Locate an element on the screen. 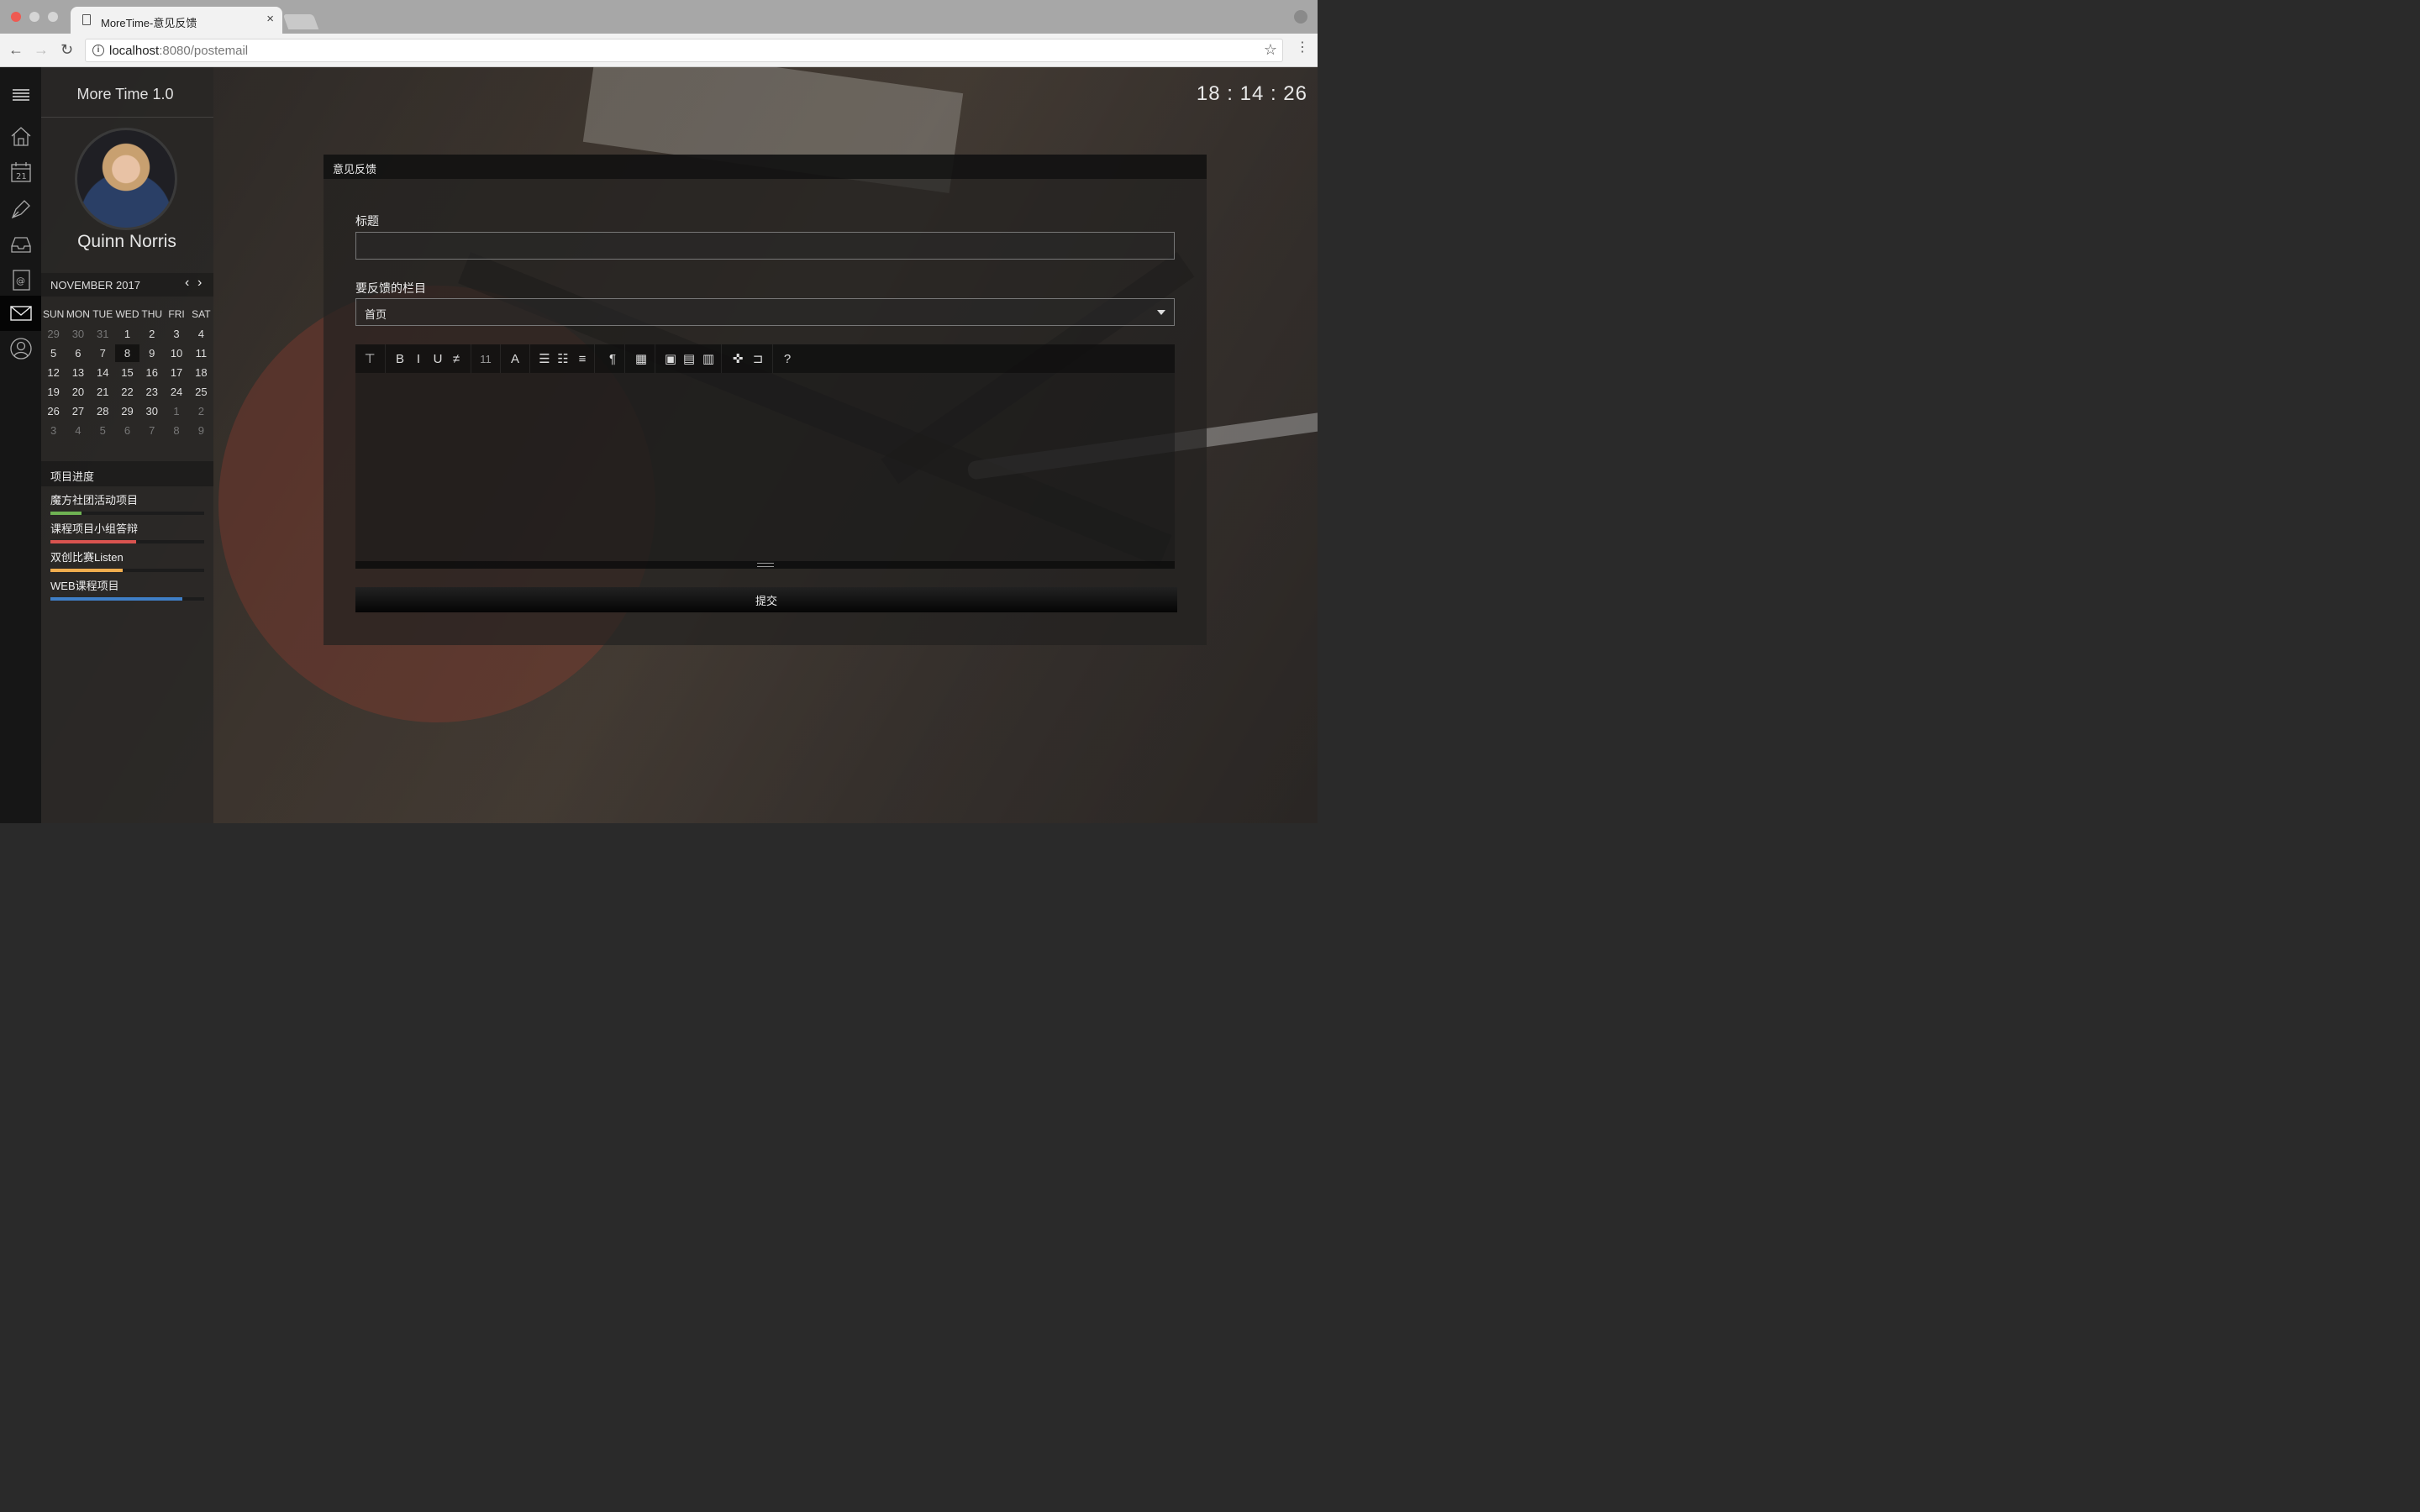  nav-mail is located at coordinates (21, 313).